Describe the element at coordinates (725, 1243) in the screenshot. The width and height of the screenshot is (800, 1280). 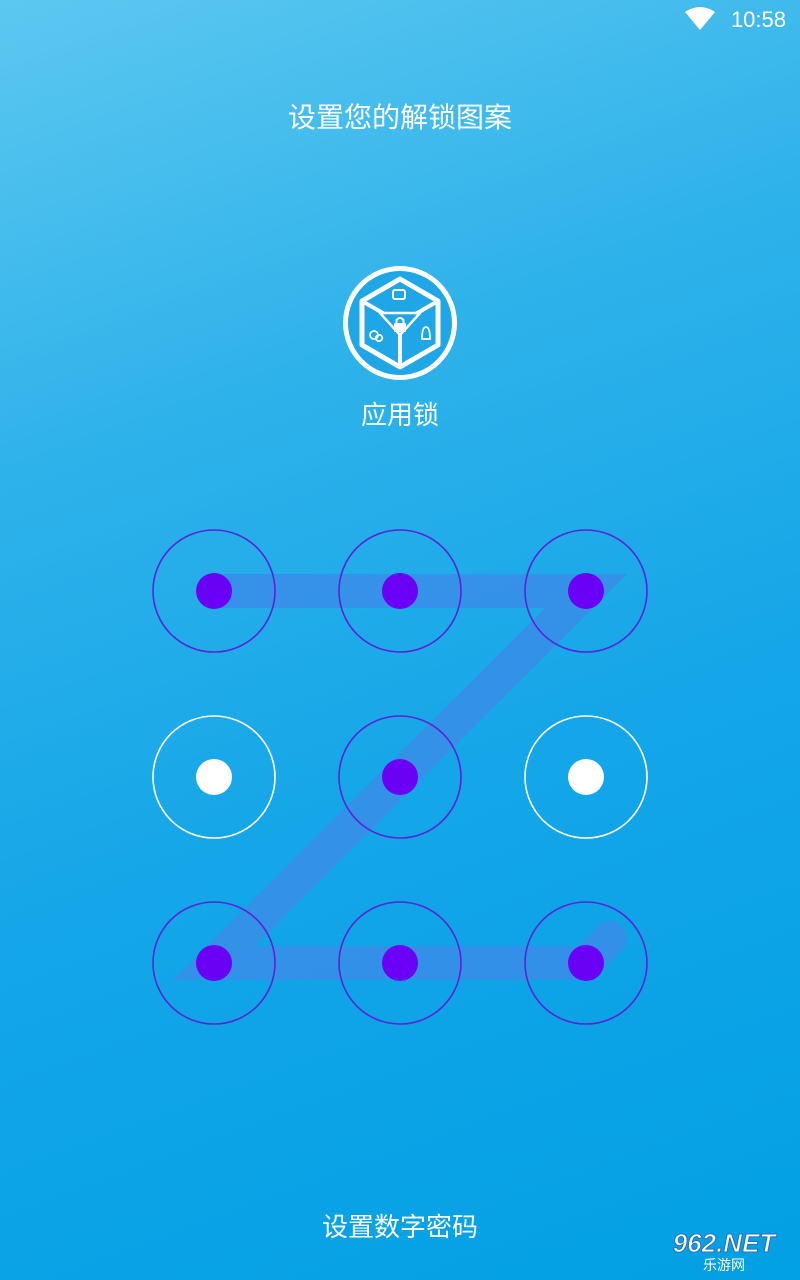
I see `svg-text: 962.NET` at that location.